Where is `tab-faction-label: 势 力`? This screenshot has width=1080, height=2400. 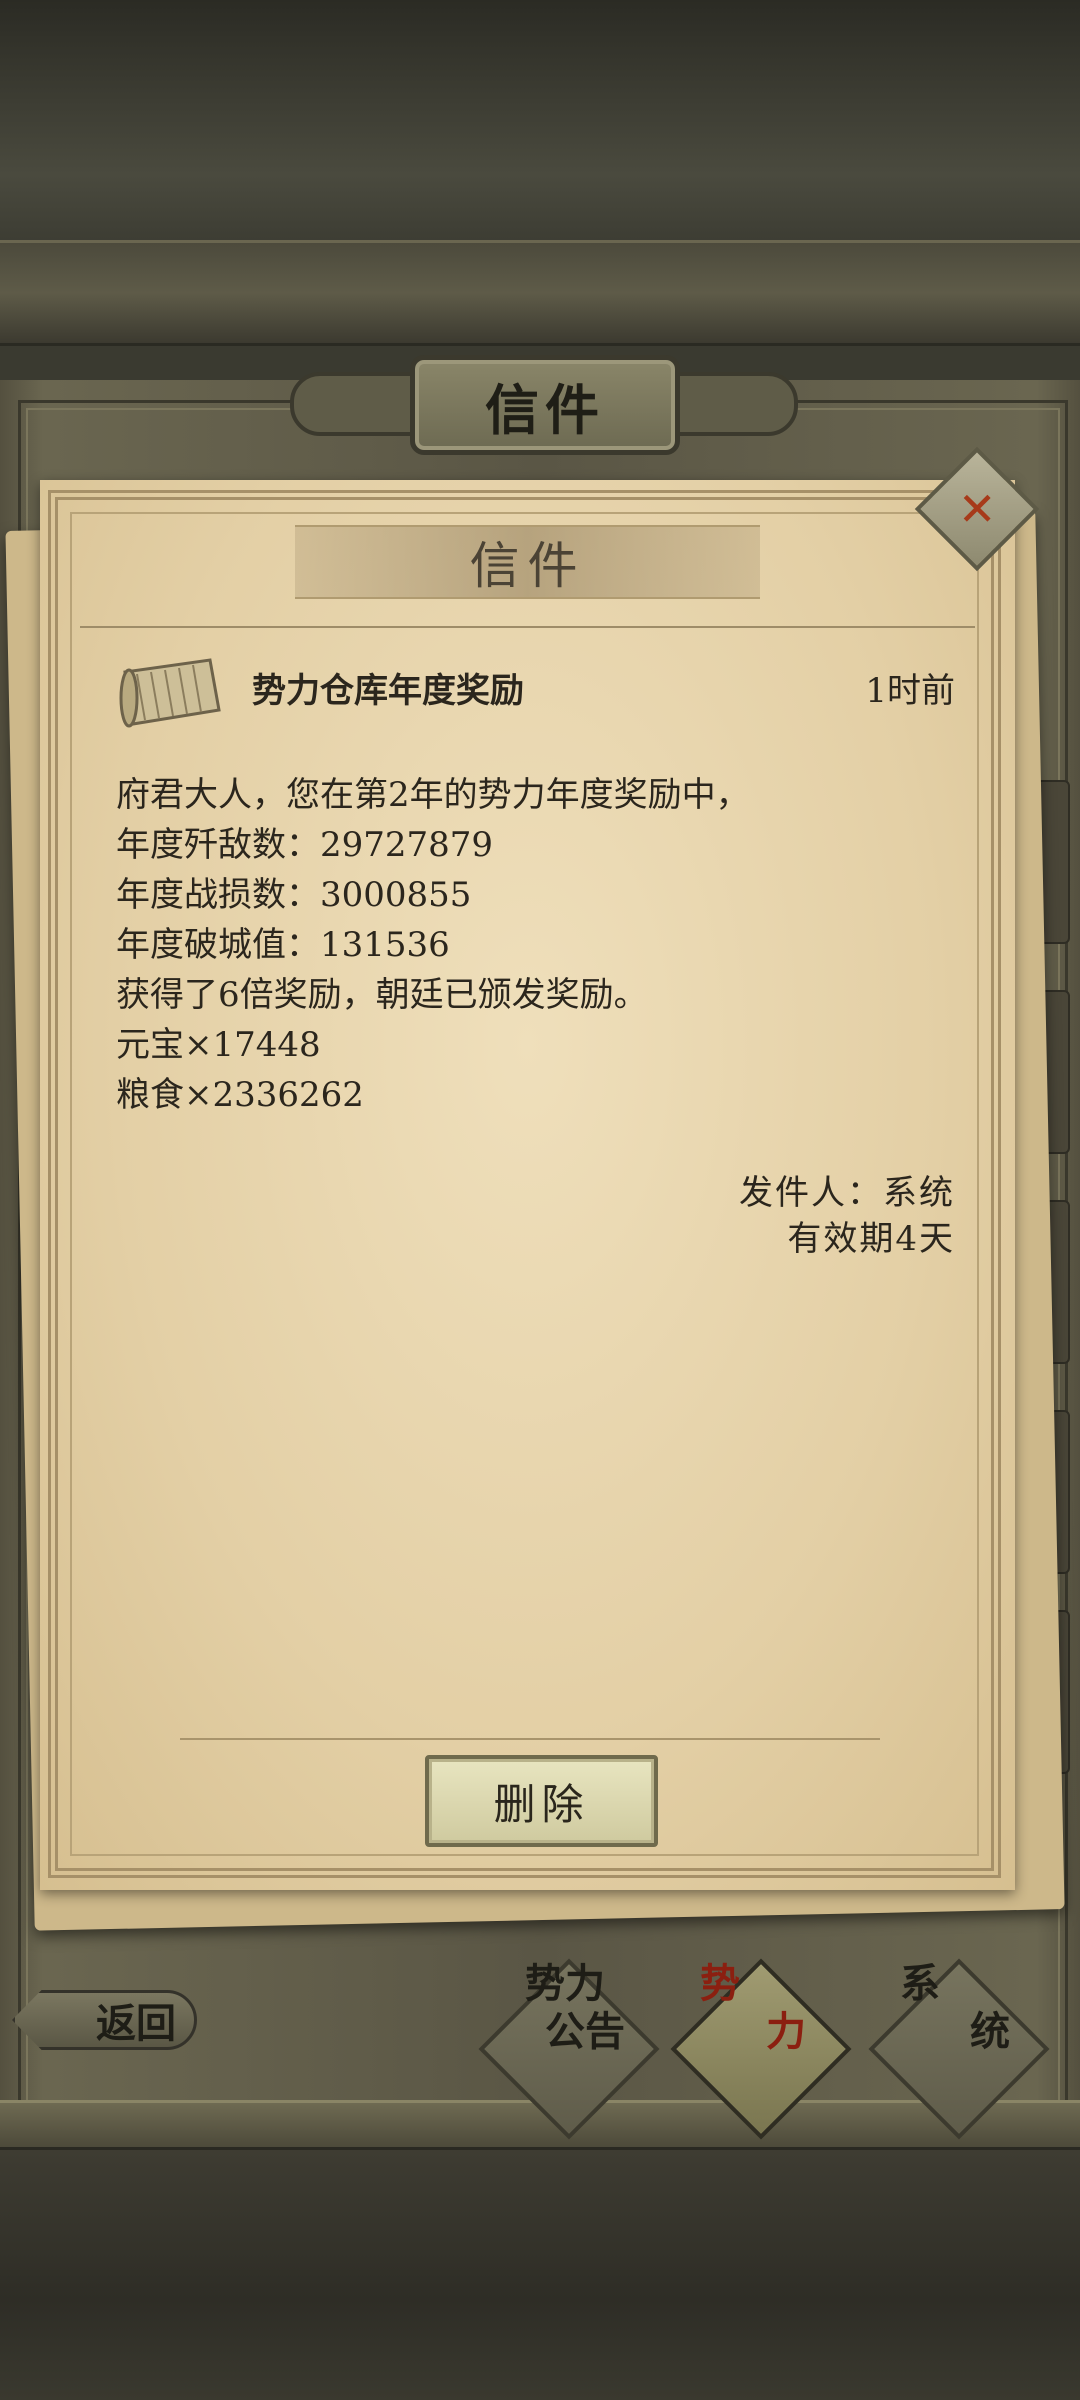 tab-faction-label: 势 力 is located at coordinates (755, 2008).